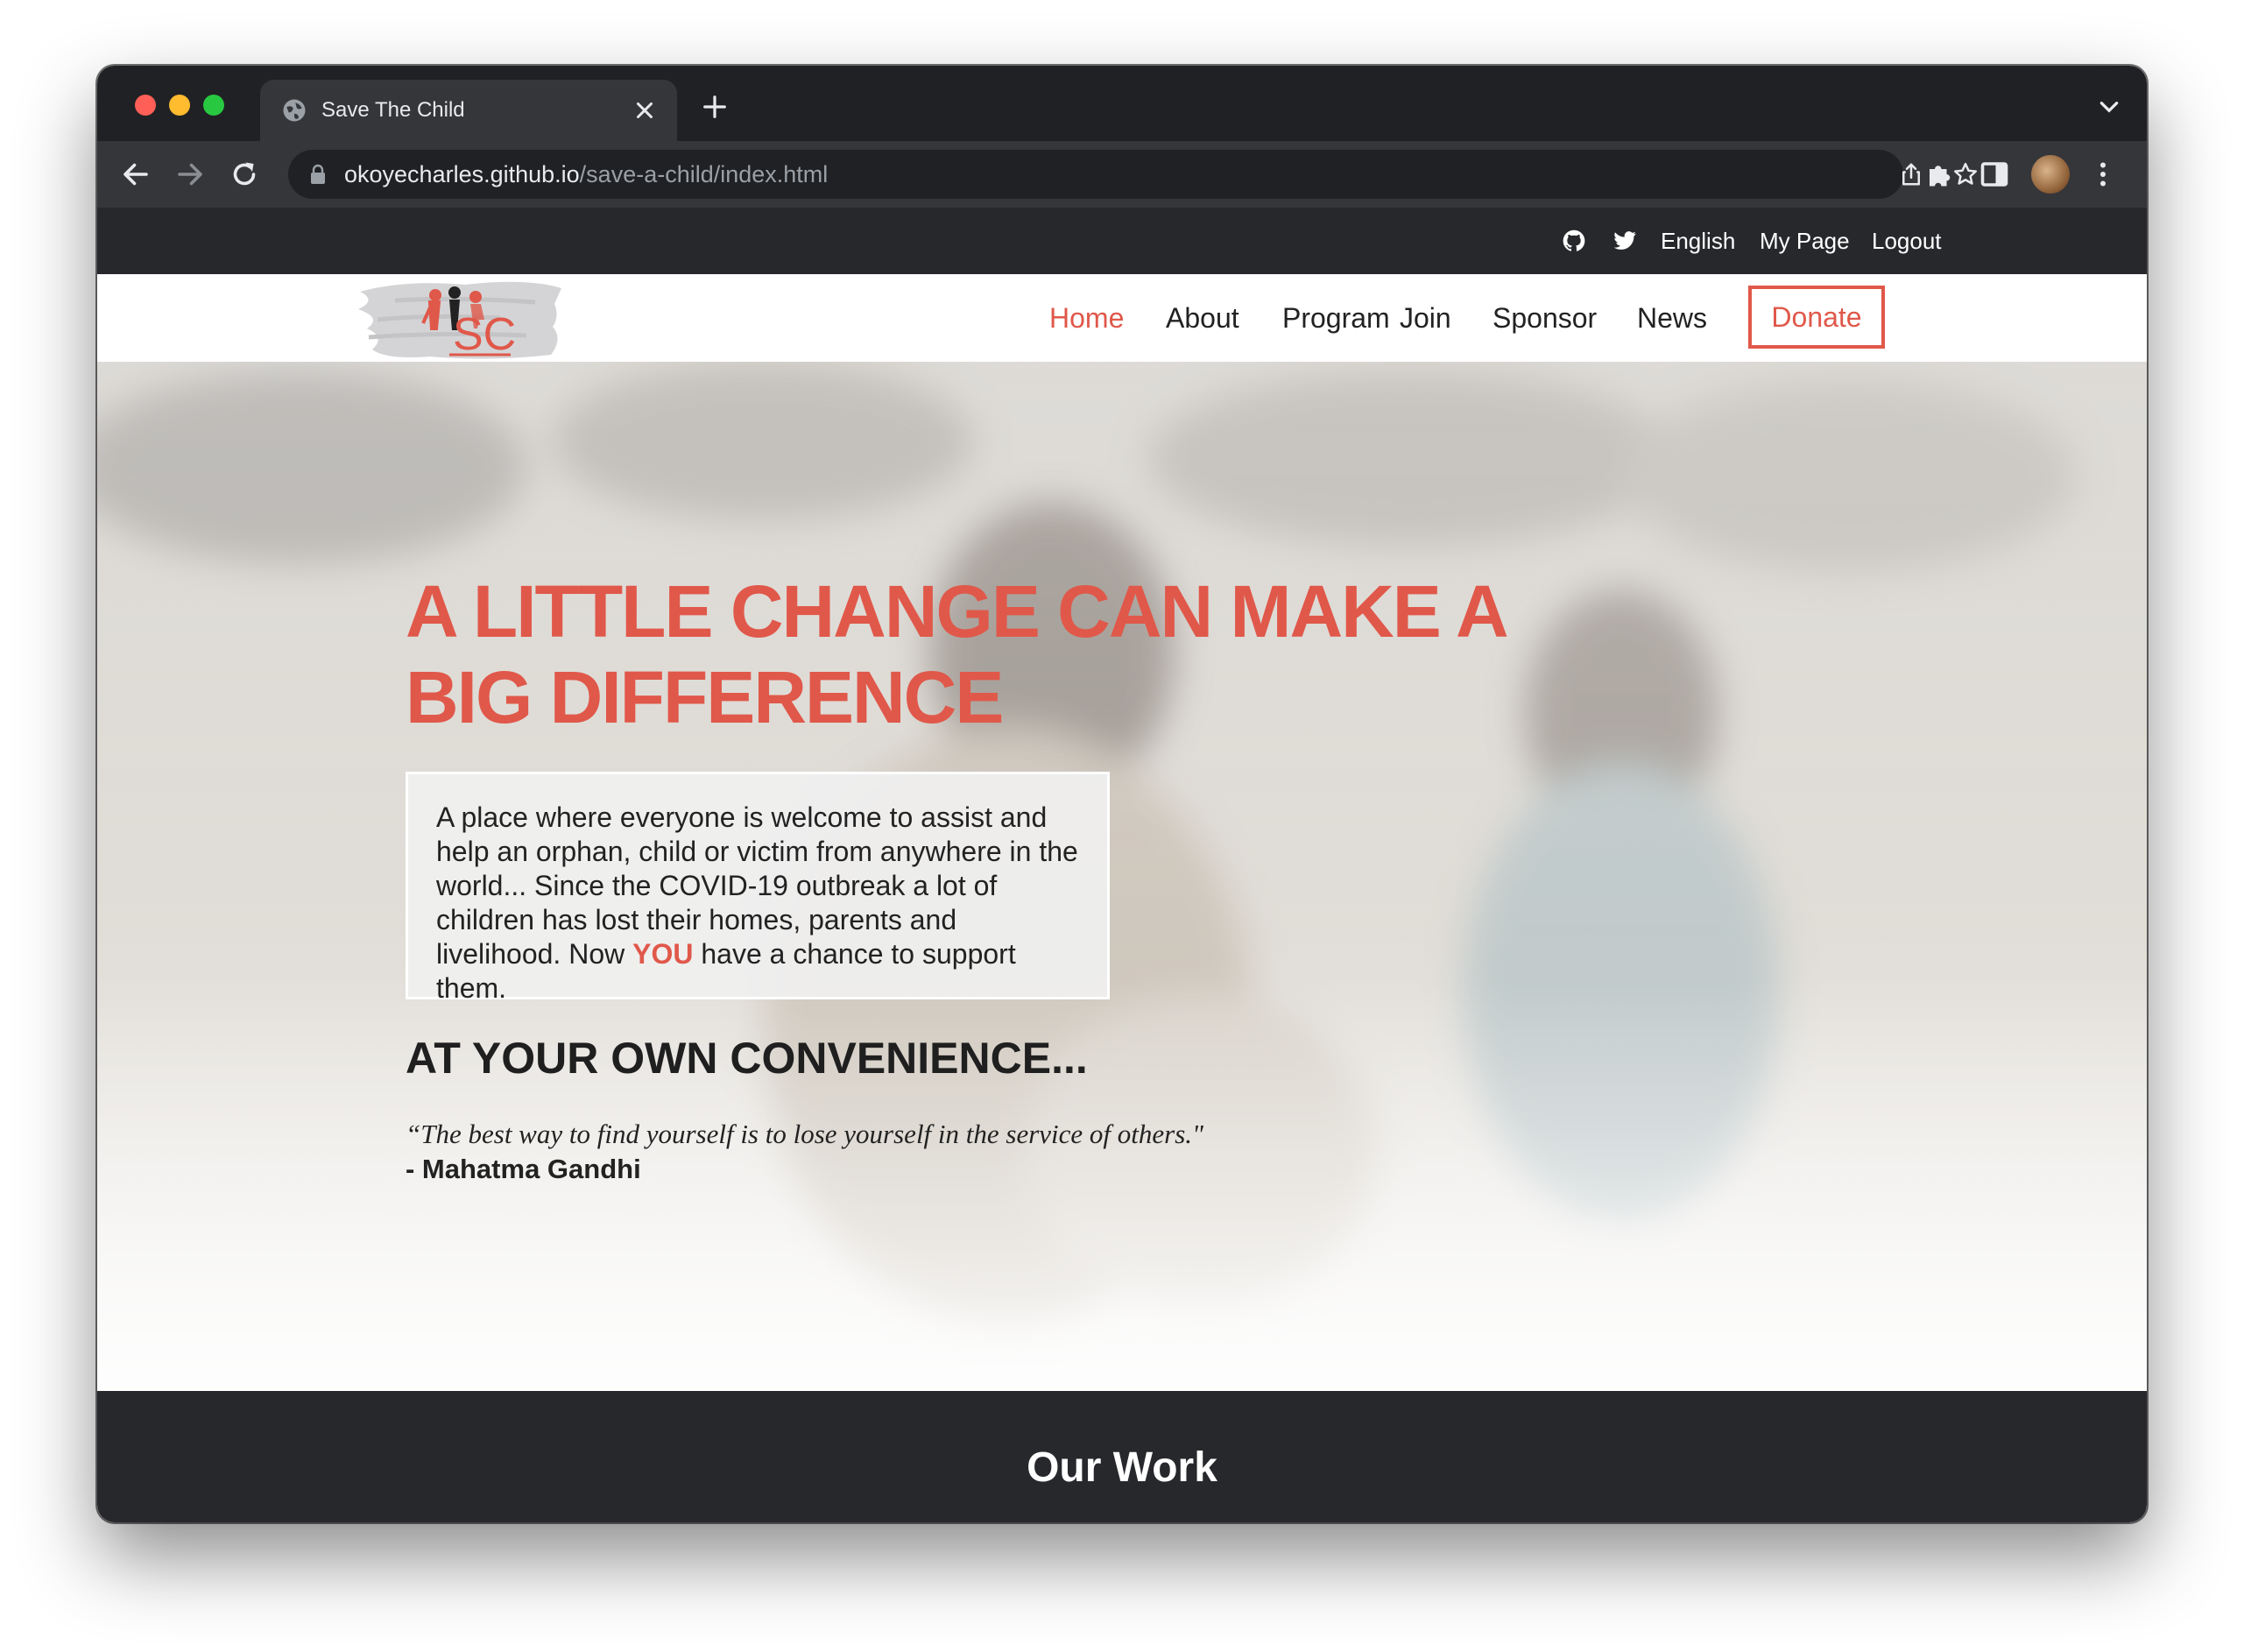 The image size is (2244, 1652). I want to click on donate-button: Donate, so click(1816, 317).